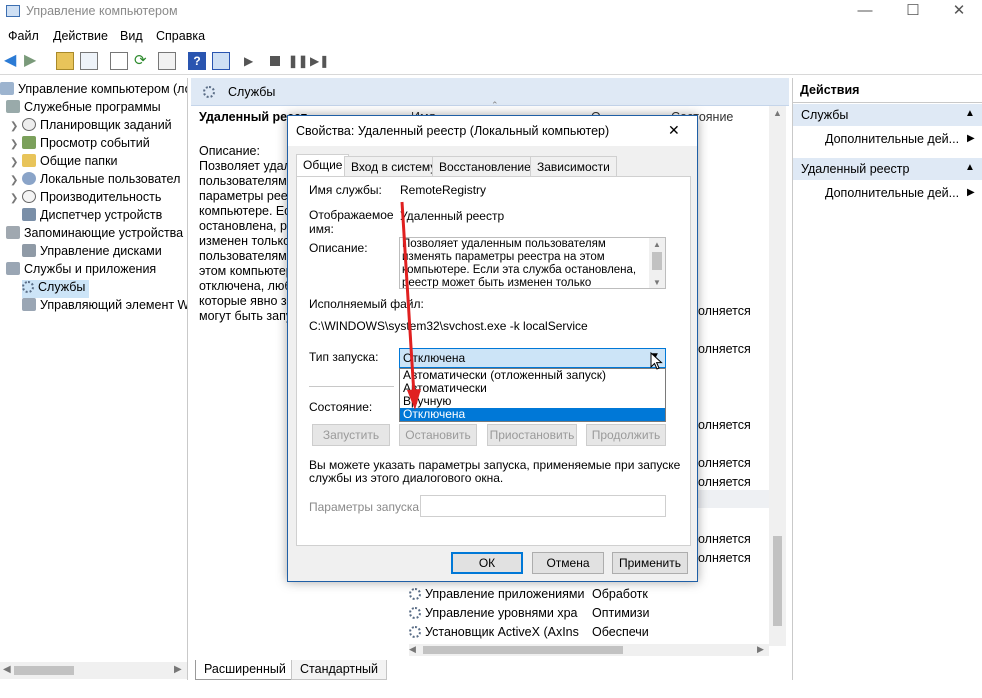 Image resolution: width=982 pixels, height=698 pixels. Describe the element at coordinates (167, 61) in the screenshot. I see `export-icon` at that location.